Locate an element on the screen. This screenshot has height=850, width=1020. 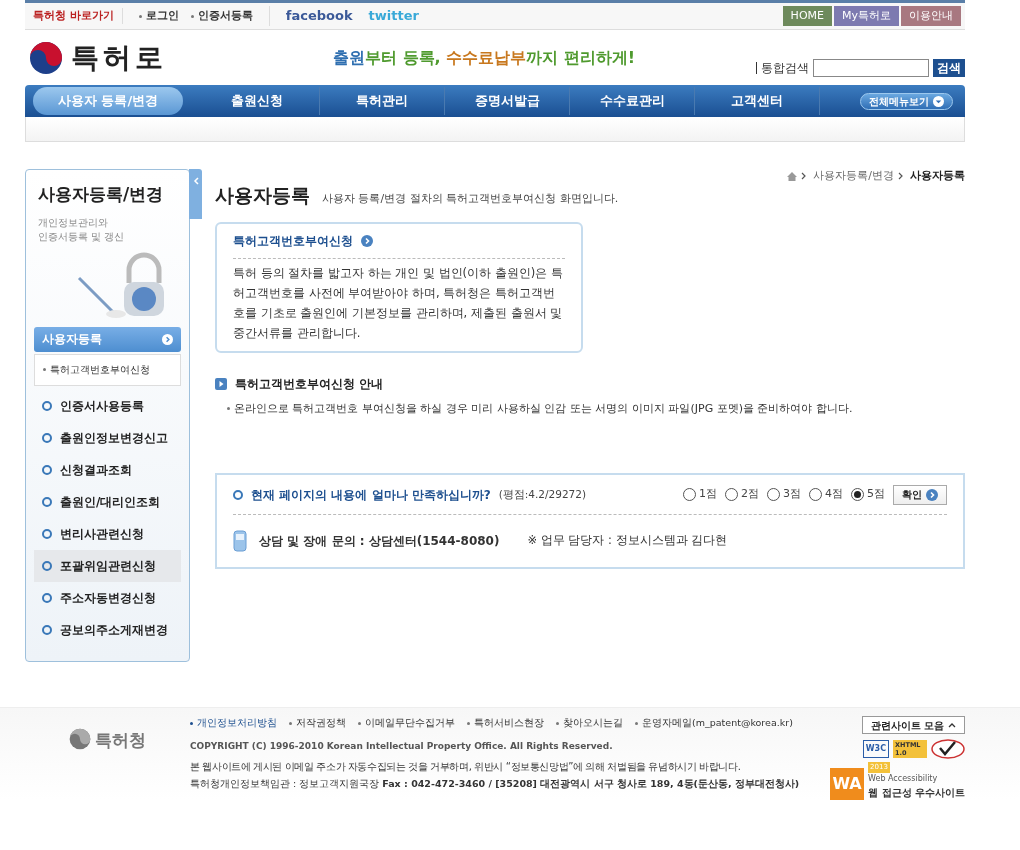
guide-heading: 특허고객번호부여신청 안내 is located at coordinates (309, 384).